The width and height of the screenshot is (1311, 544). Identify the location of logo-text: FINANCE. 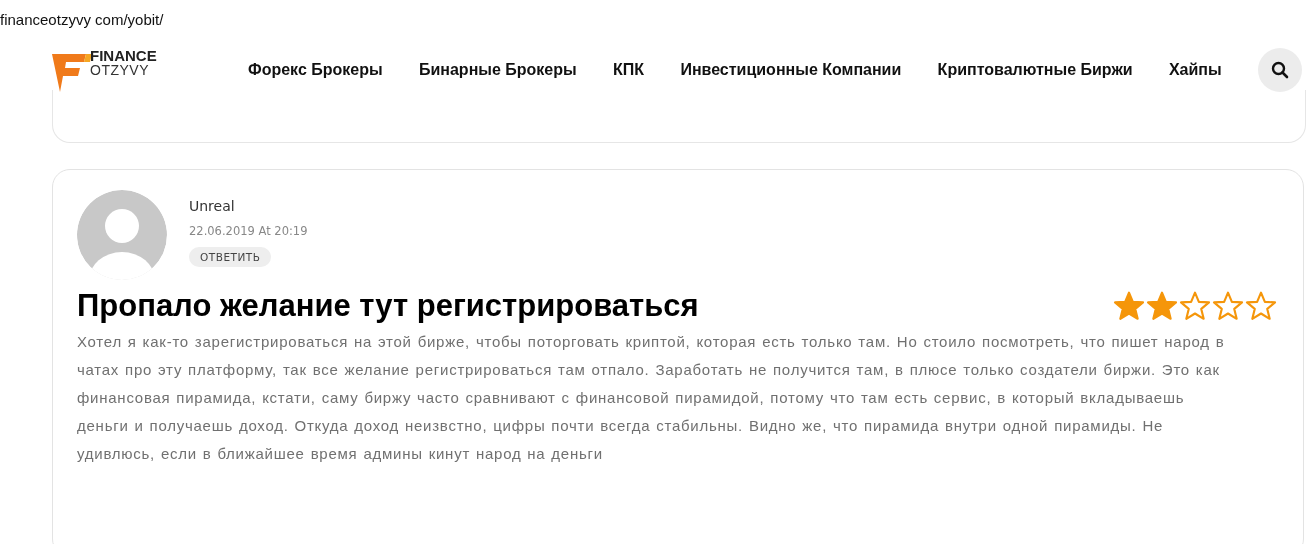
(123, 55).